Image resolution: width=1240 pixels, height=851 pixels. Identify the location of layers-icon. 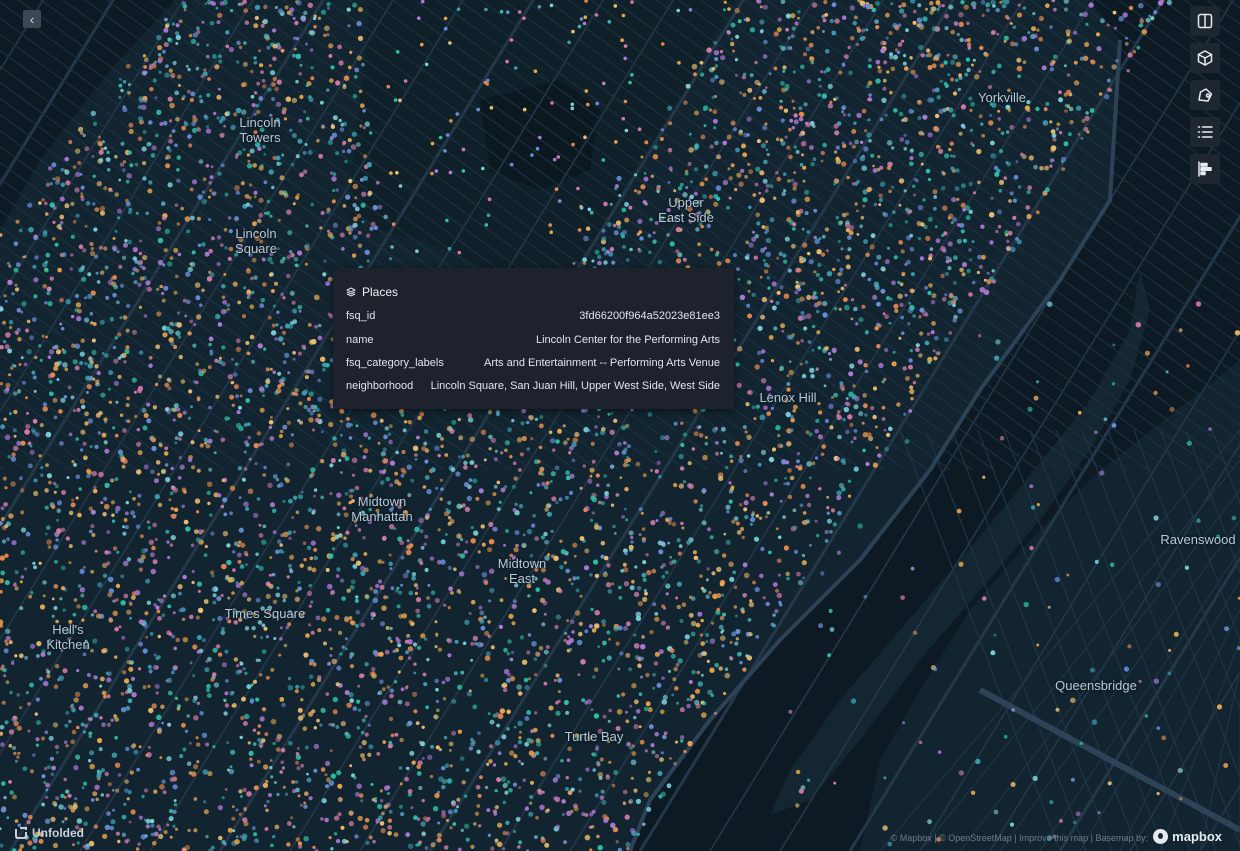
(351, 292).